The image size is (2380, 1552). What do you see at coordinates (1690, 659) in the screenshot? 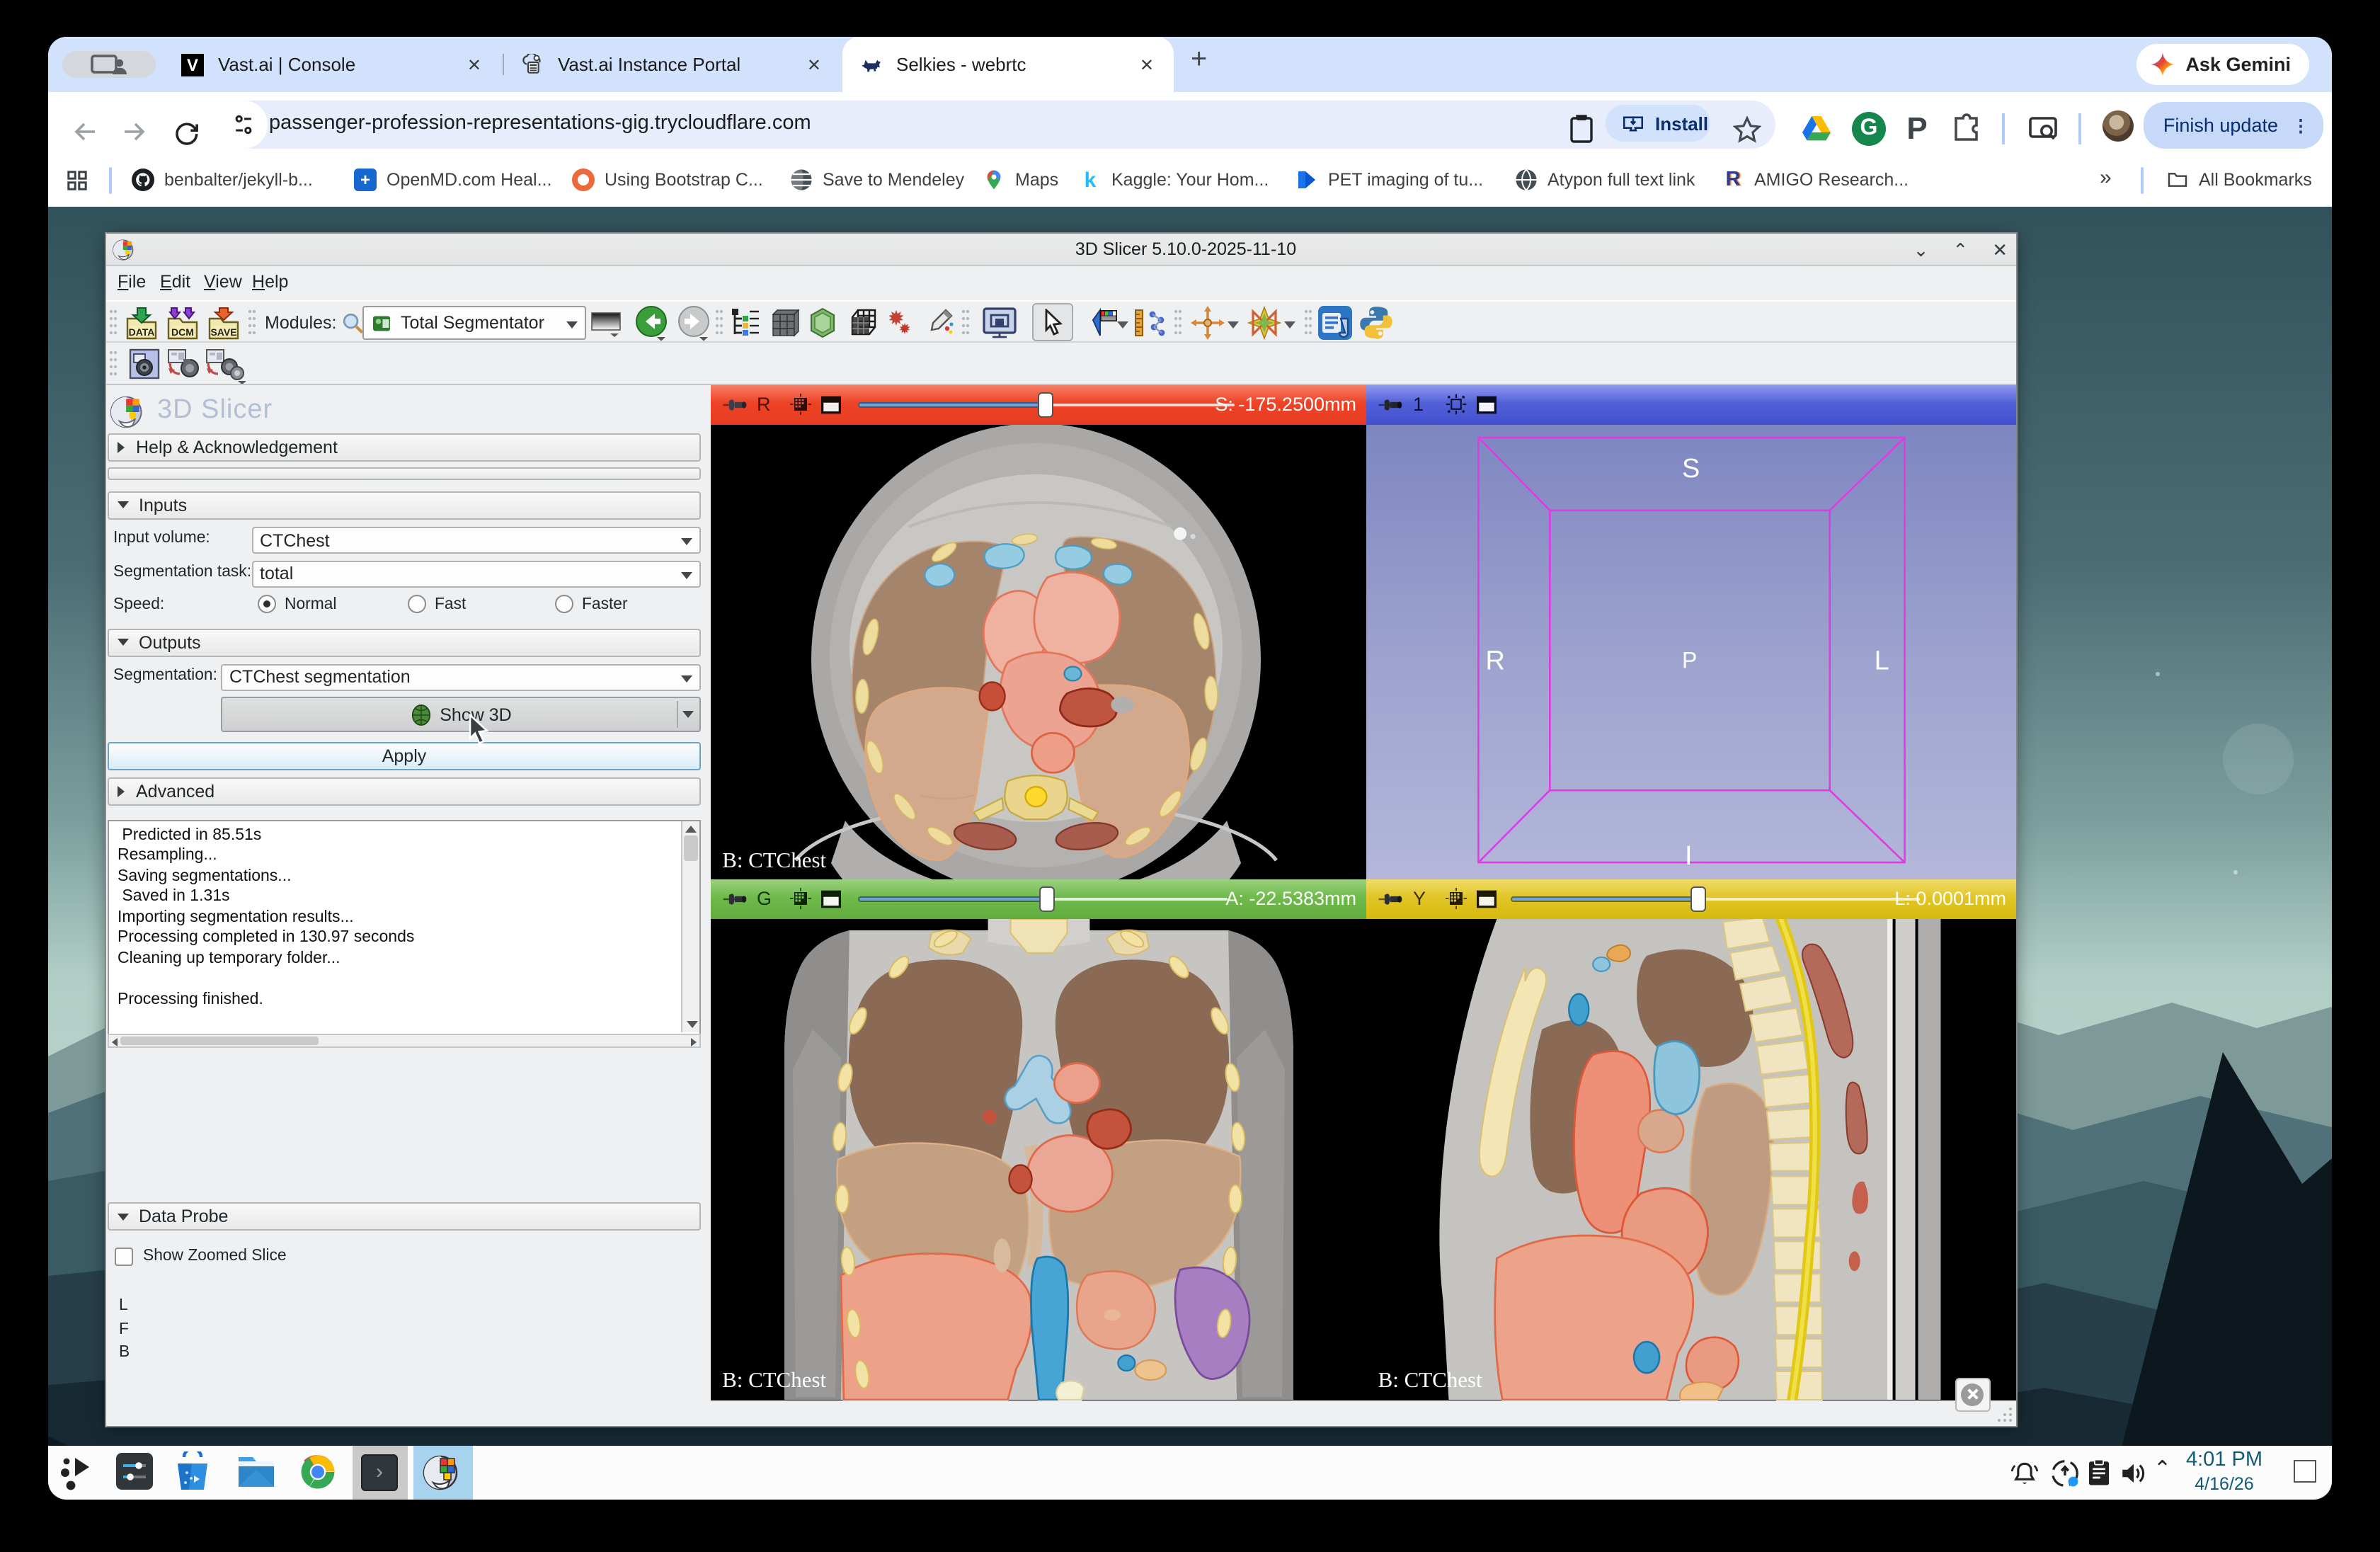
I see `svg-text: P` at bounding box center [1690, 659].